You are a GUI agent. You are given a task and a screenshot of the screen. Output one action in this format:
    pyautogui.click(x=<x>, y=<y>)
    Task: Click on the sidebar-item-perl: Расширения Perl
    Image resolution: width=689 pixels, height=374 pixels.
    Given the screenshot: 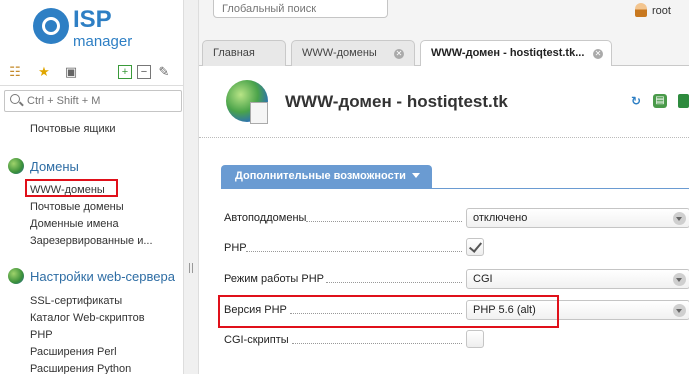 What is the action you would take?
    pyautogui.click(x=73, y=352)
    